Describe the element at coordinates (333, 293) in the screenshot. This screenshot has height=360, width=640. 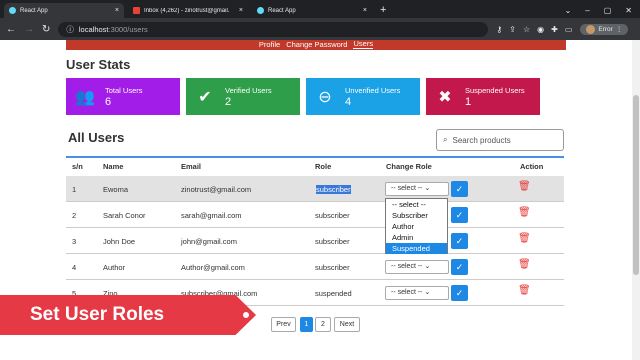
I see `cell-role: suspended` at that location.